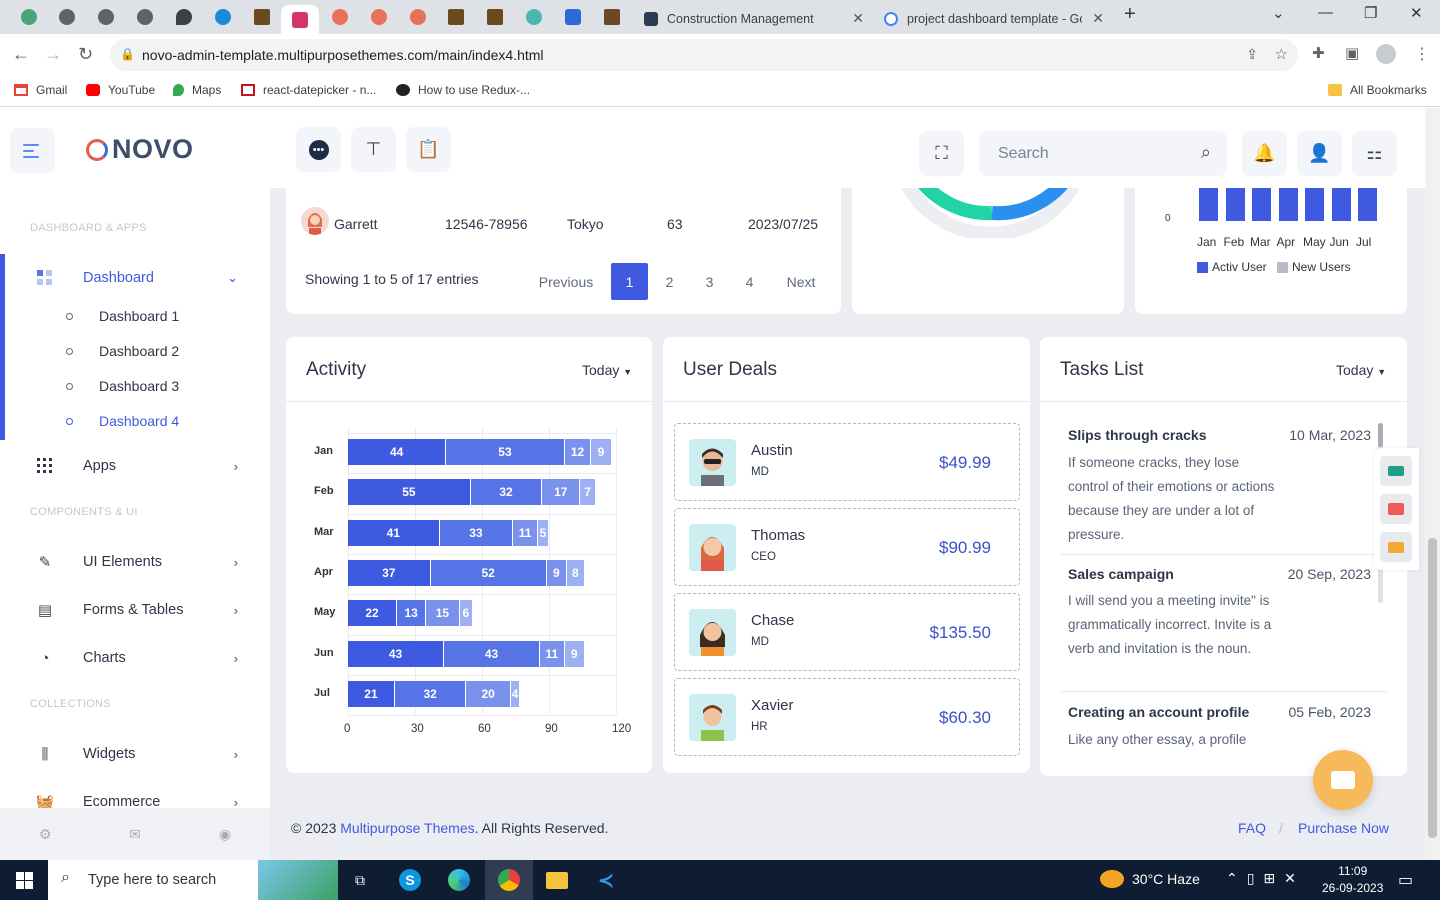 The width and height of the screenshot is (1440, 900). I want to click on scrollbar-thumb, so click(1432, 688).